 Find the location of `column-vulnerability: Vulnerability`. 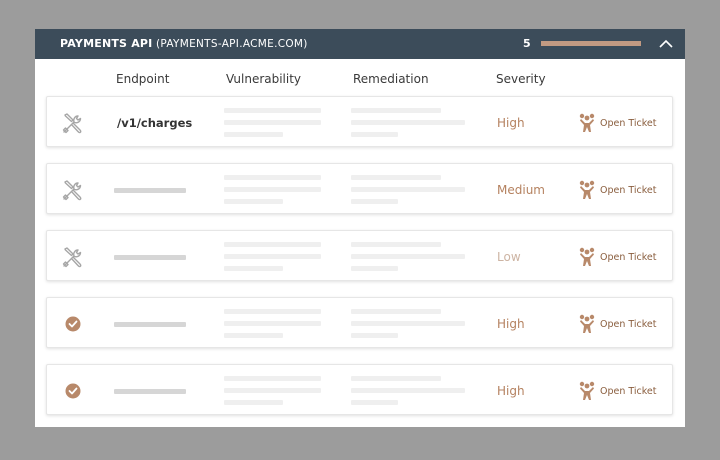

column-vulnerability: Vulnerability is located at coordinates (264, 79).